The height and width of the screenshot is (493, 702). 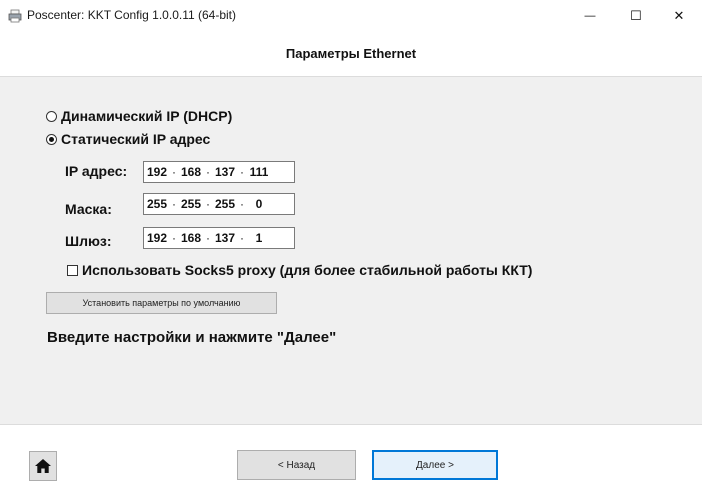 I want to click on minimize-button: —, so click(x=590, y=16).